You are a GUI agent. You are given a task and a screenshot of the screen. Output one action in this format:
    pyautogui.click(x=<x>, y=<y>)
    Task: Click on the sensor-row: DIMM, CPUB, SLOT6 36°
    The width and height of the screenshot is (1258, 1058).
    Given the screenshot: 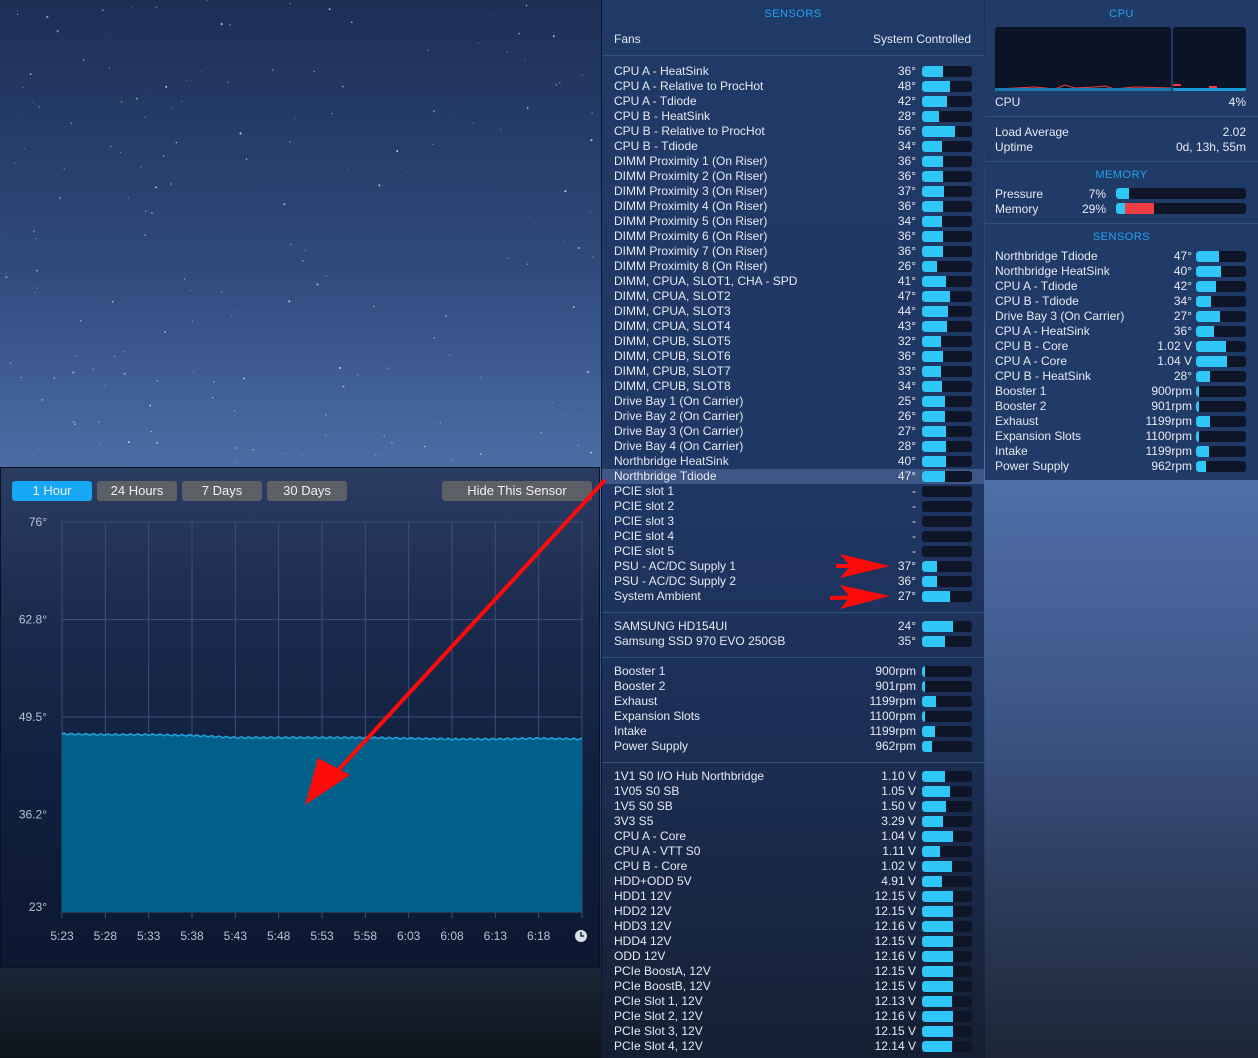 What is the action you would take?
    pyautogui.click(x=793, y=356)
    